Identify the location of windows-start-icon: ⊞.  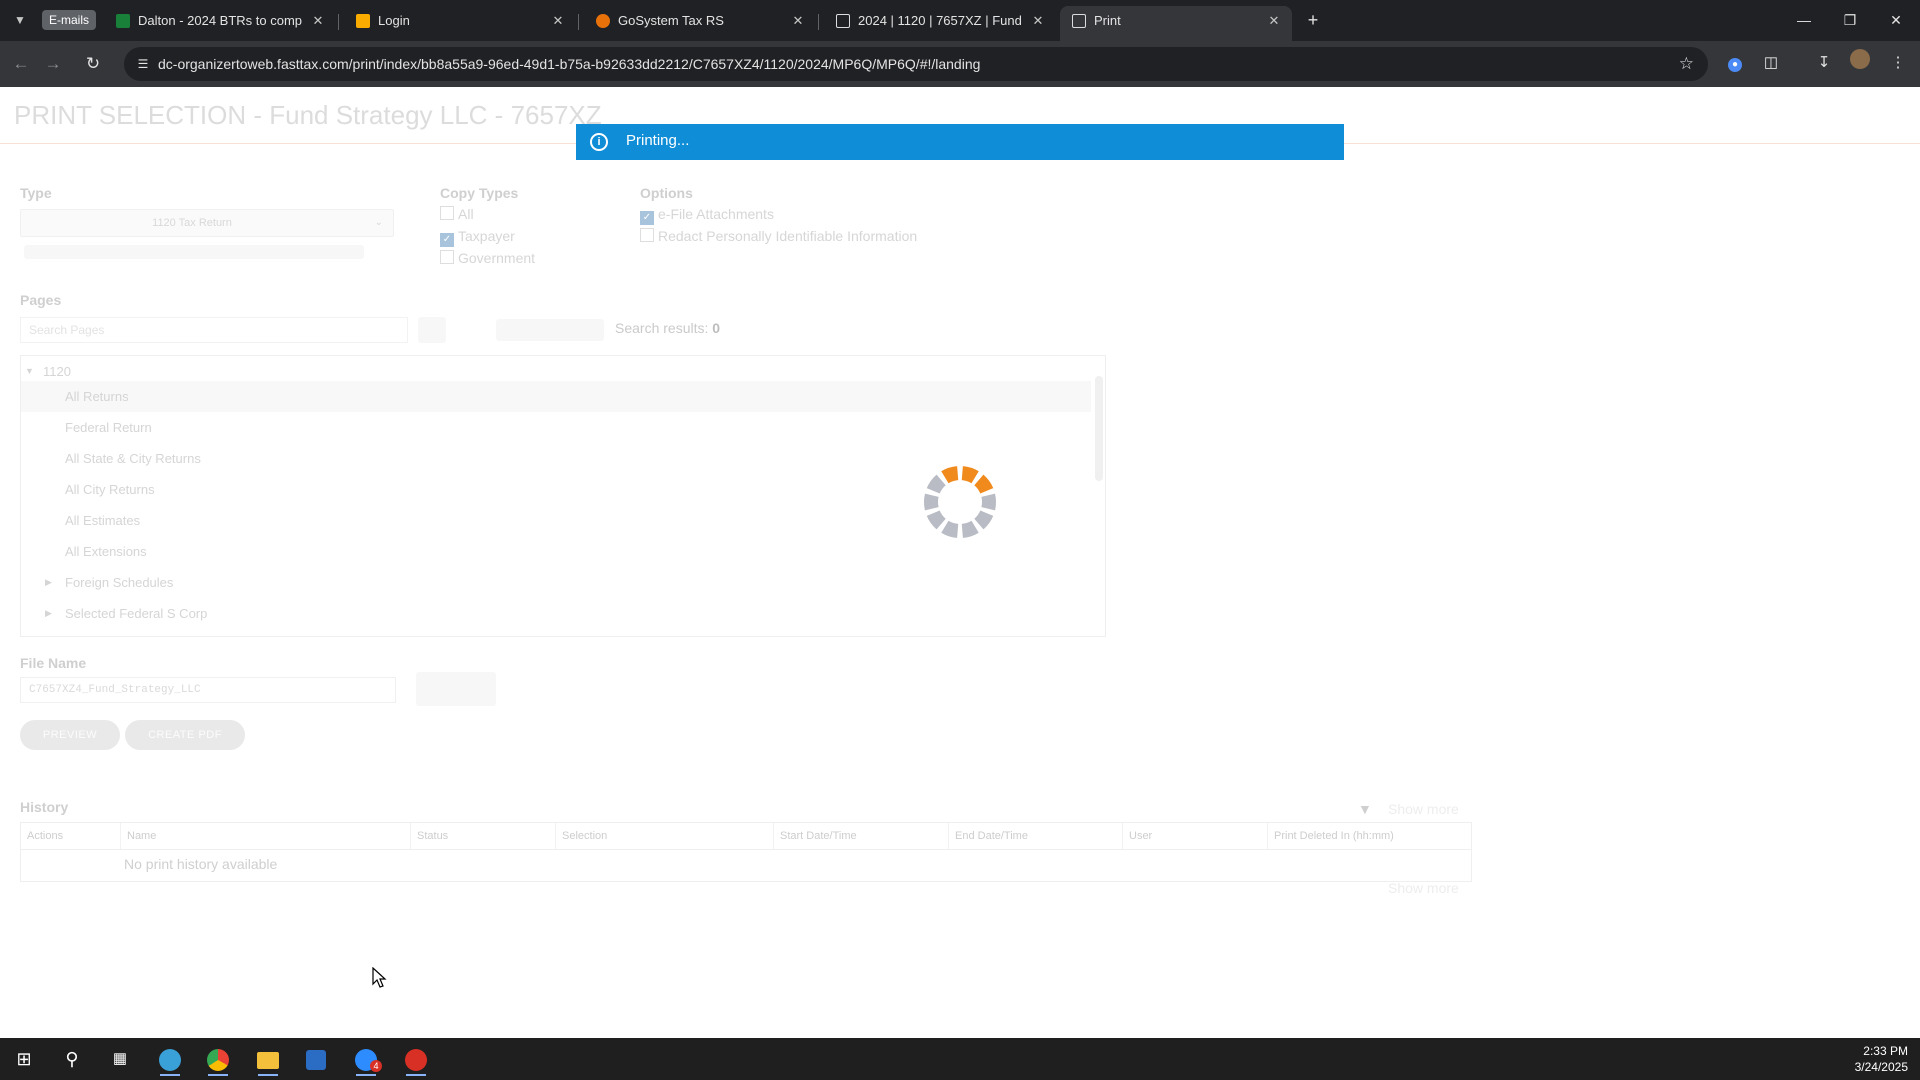
(24, 1059).